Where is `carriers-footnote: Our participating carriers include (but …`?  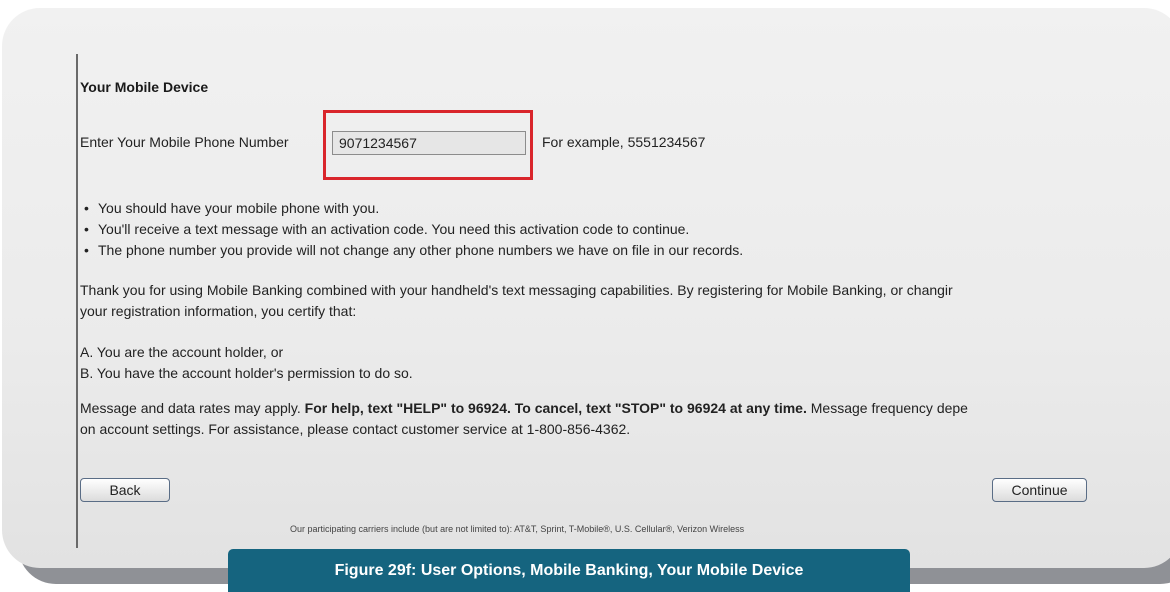
carriers-footnote: Our participating carriers include (but … is located at coordinates (517, 529).